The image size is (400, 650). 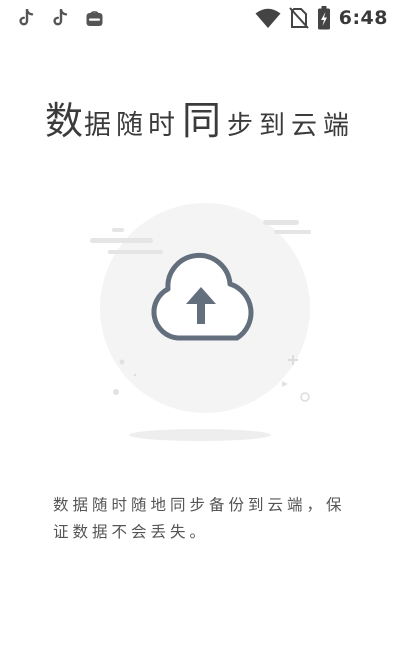 I want to click on feature-description: 数据随时随地同步备份到云端，保 证数据不会丢失。, so click(x=203, y=519).